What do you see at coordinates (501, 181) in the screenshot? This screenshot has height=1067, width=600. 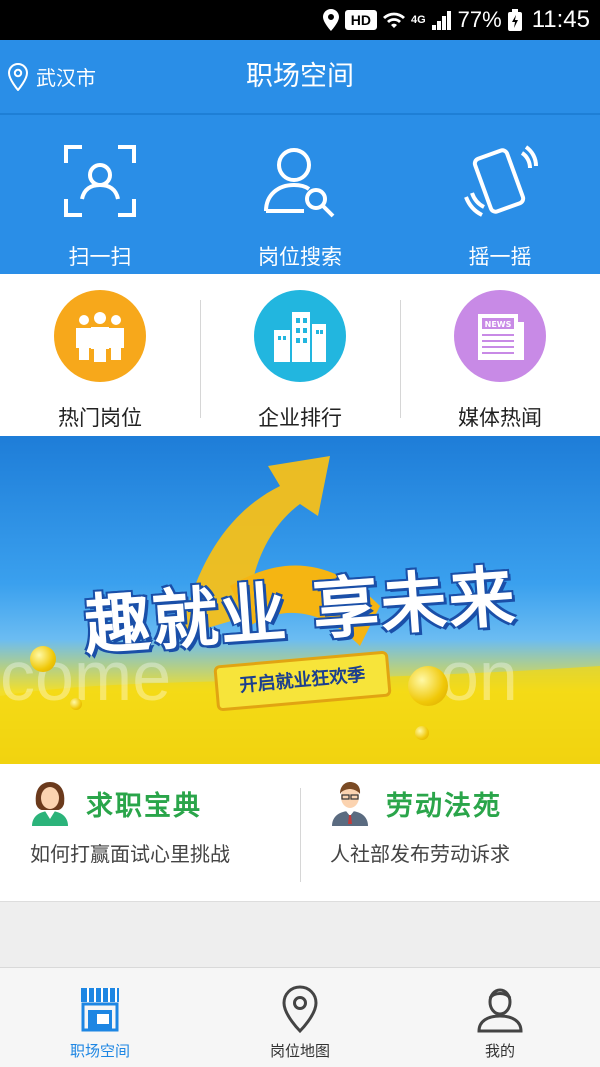 I see `shake-phone-icon` at bounding box center [501, 181].